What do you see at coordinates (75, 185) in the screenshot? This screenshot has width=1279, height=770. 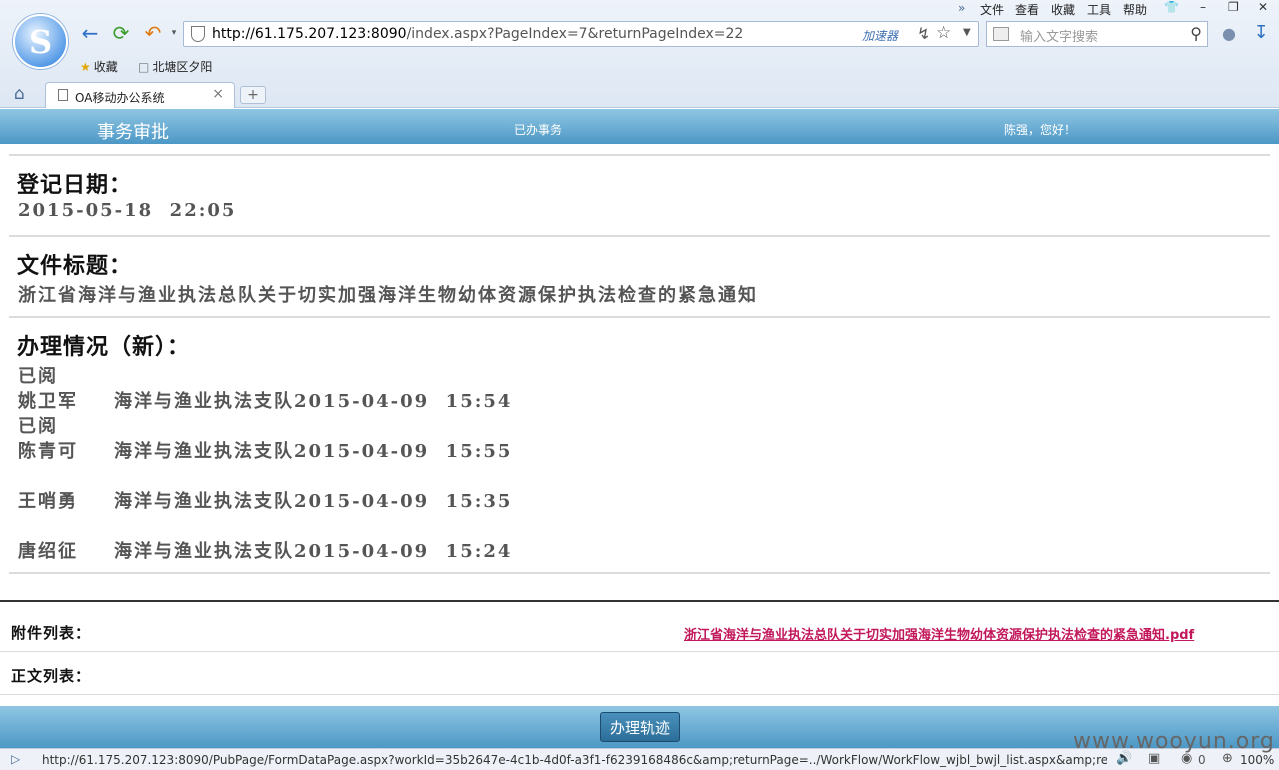 I see `reg-date-label: 登记日期：` at bounding box center [75, 185].